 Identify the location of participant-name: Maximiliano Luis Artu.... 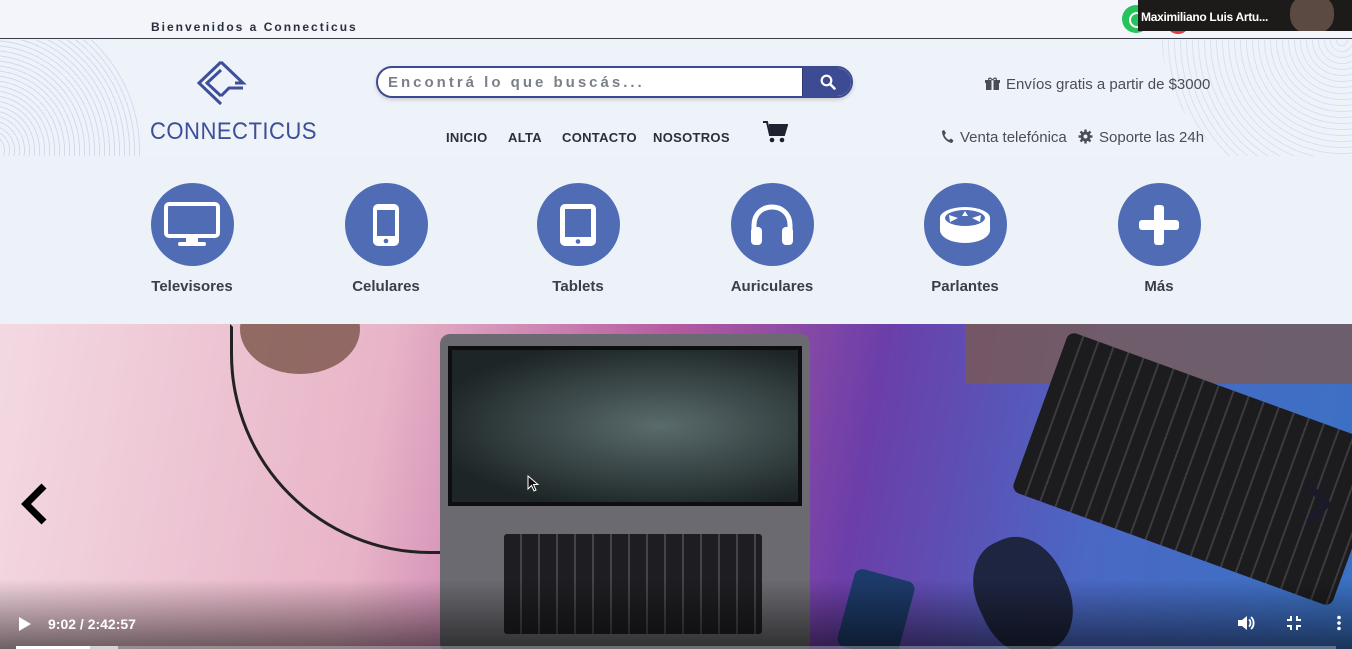
(1205, 17).